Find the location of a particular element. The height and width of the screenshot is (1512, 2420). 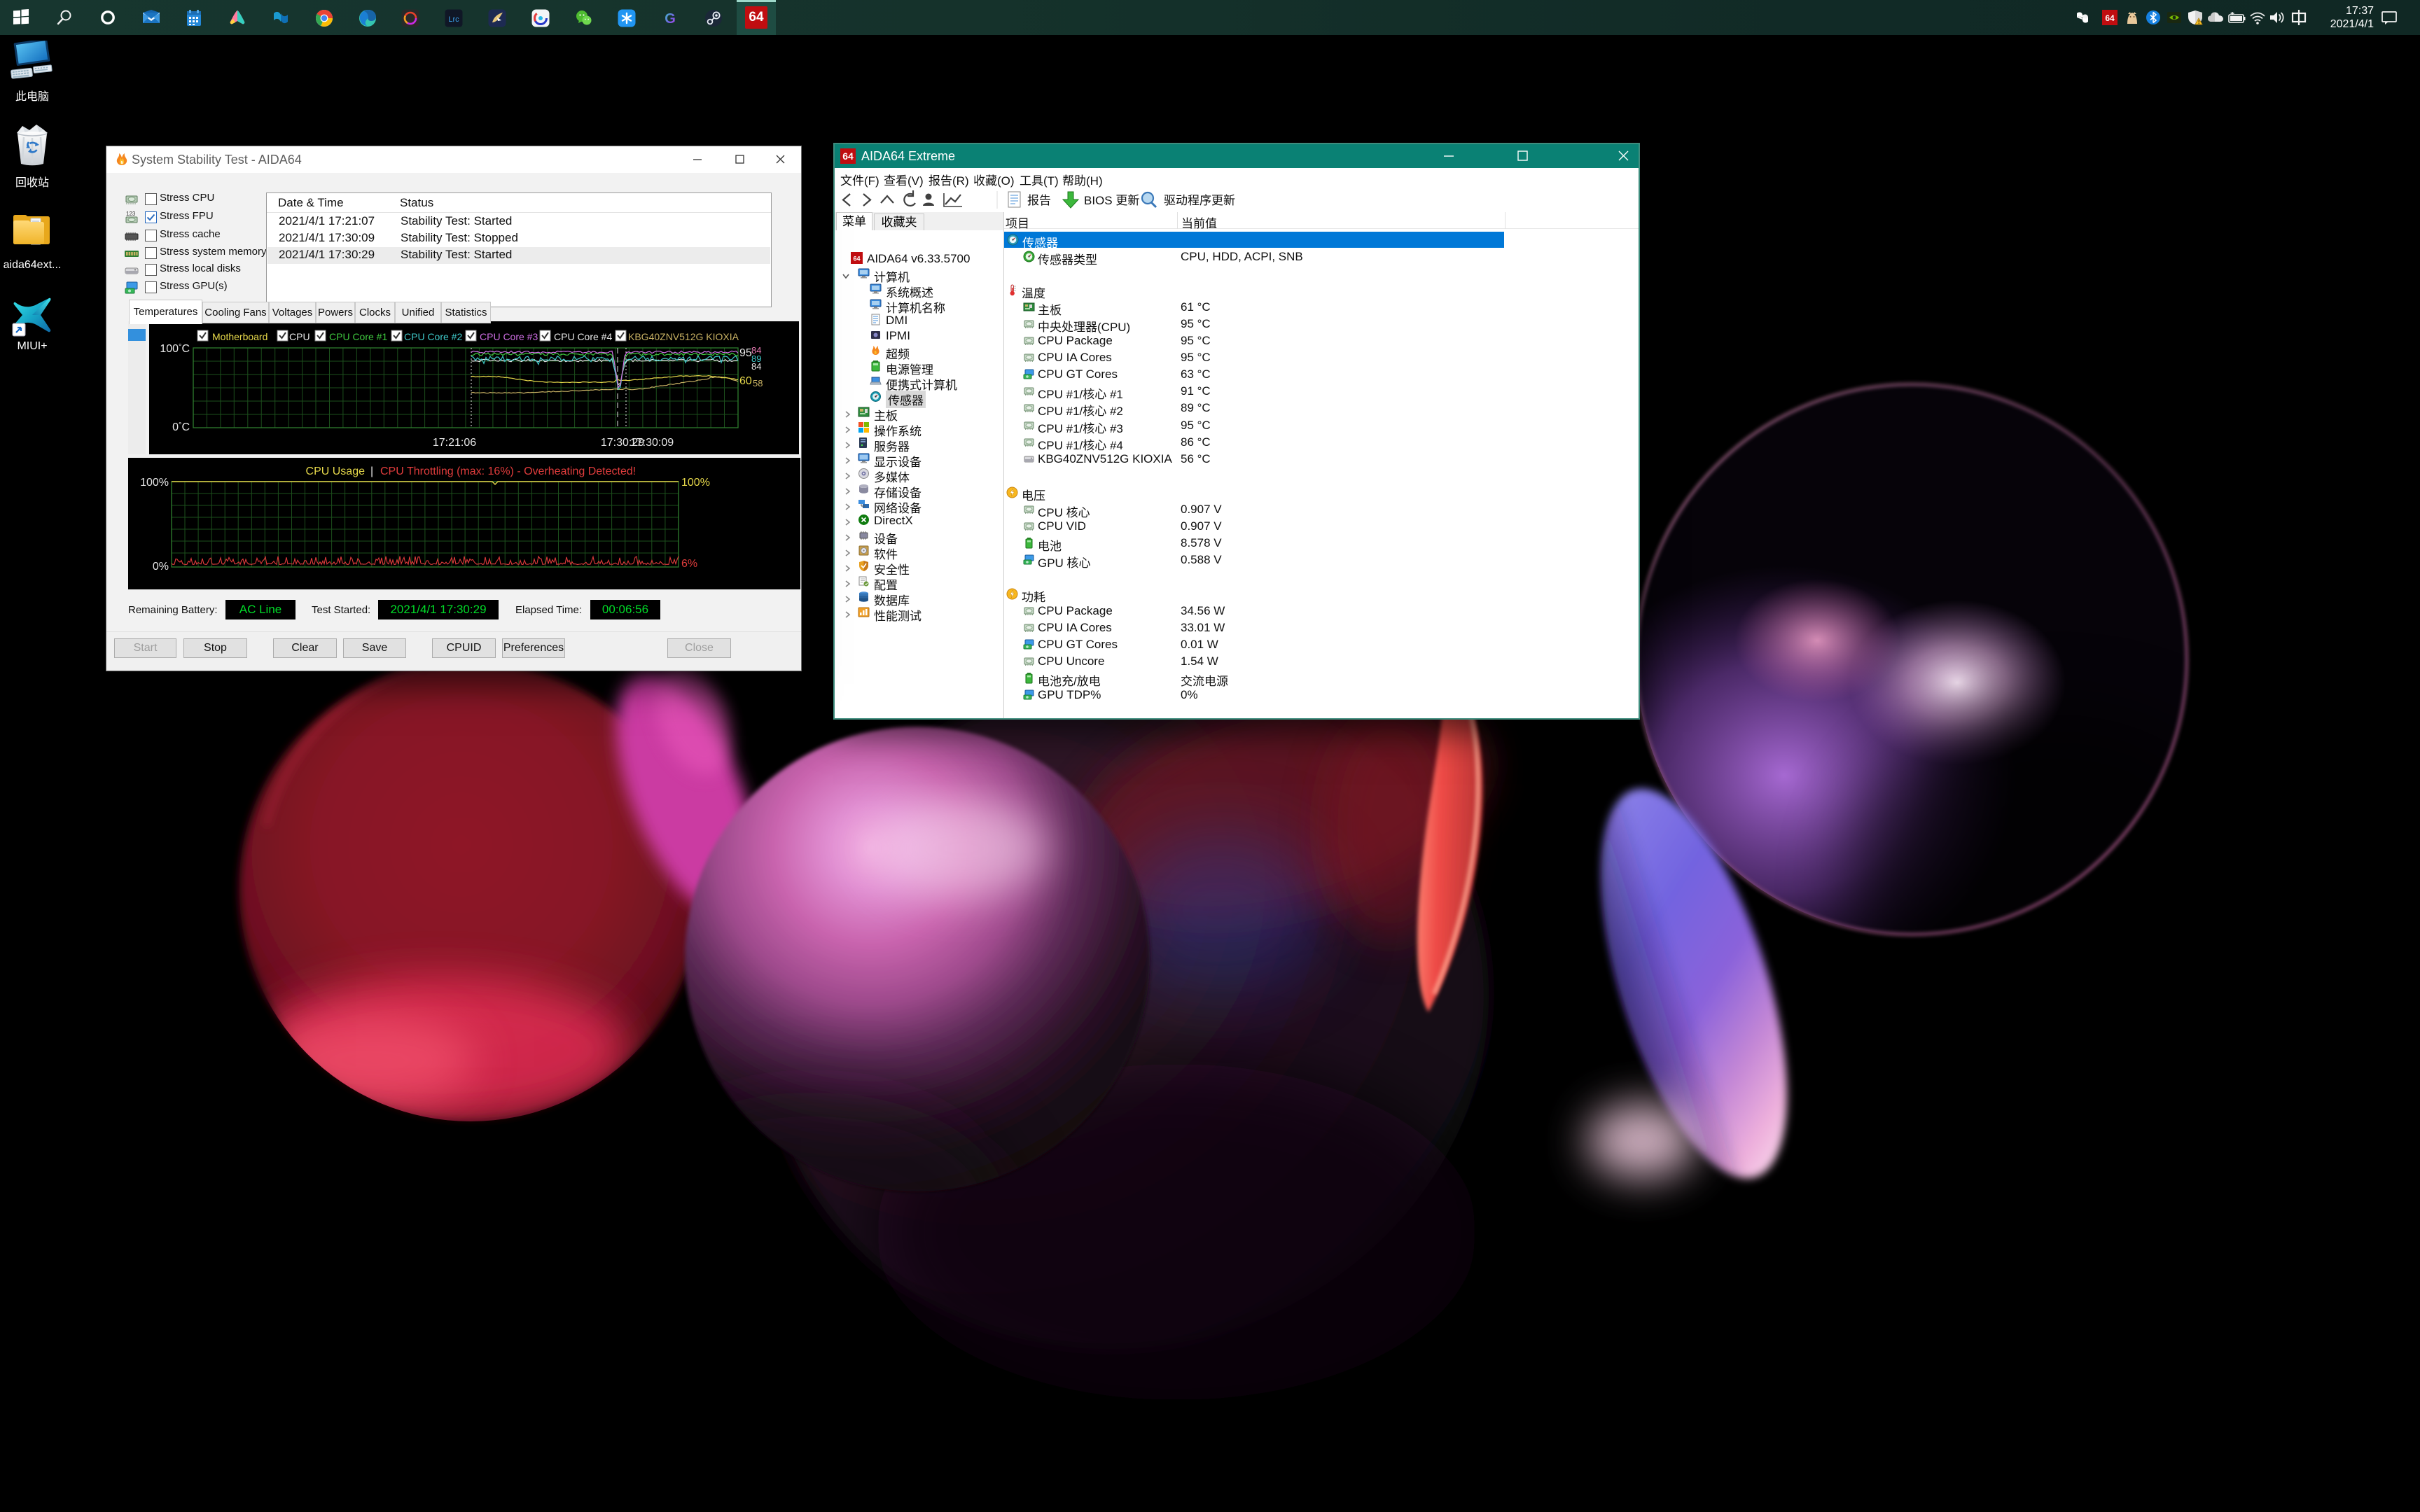

svg-text: 100°C is located at coordinates (175, 349).